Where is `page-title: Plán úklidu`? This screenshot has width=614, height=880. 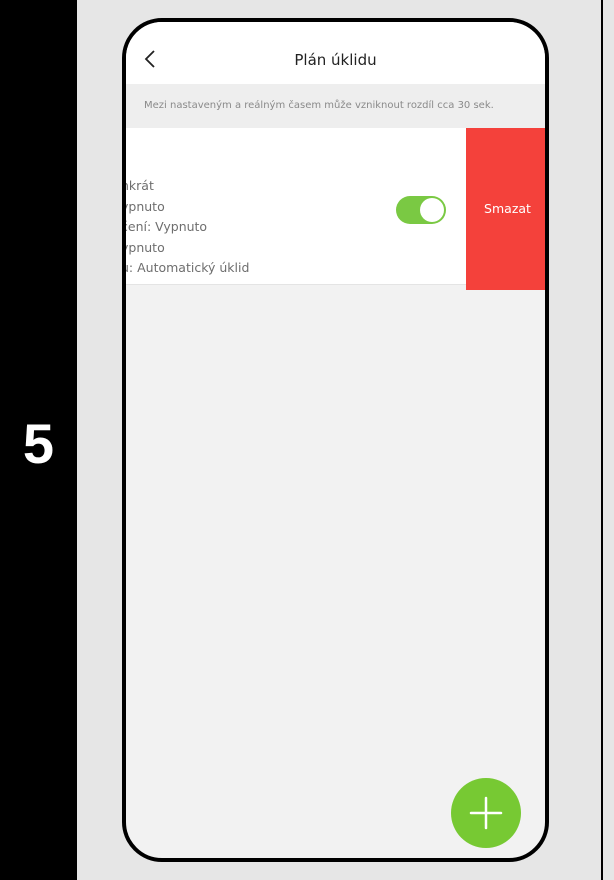
page-title: Plán úklidu is located at coordinates (335, 60).